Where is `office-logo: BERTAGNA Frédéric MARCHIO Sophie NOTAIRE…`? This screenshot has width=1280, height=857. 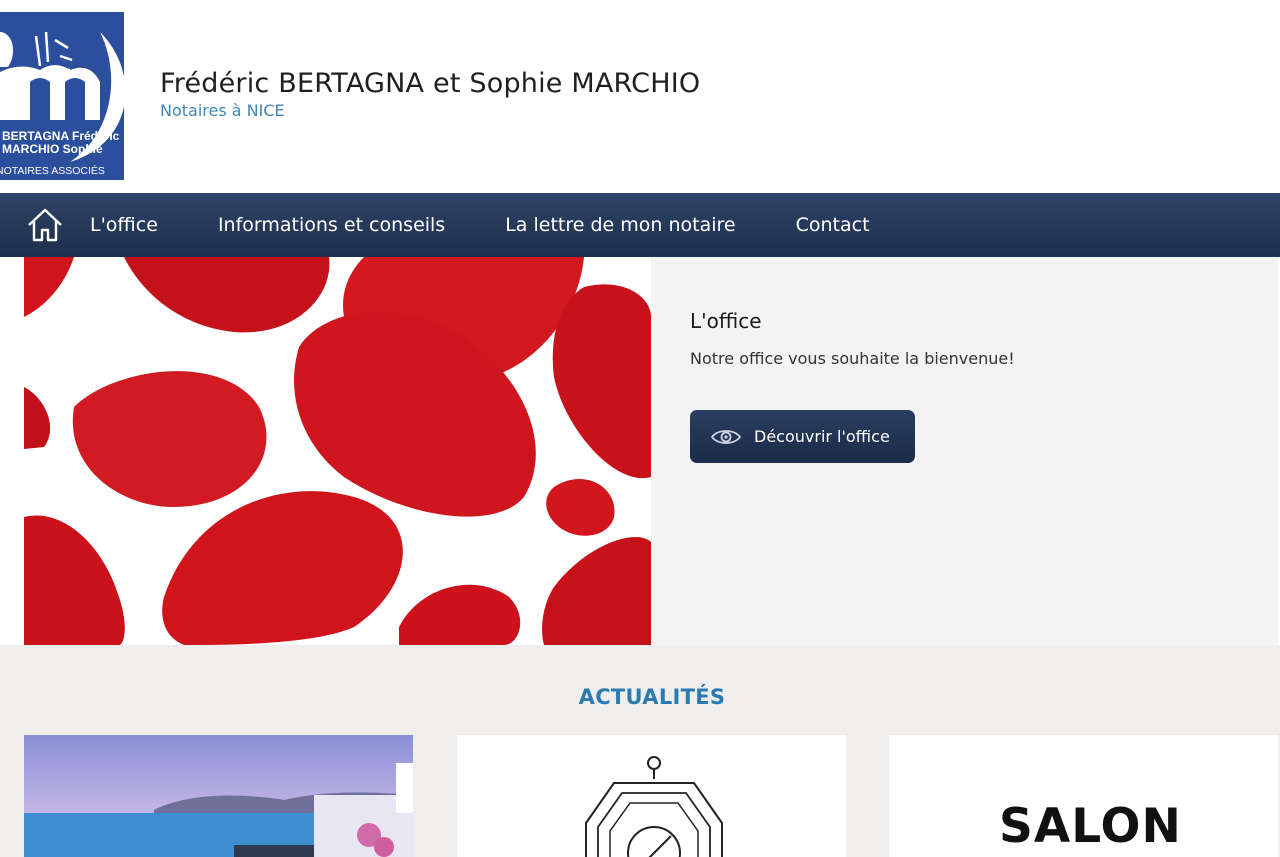 office-logo: BERTAGNA Frédéric MARCHIO Sophie NOTAIRE… is located at coordinates (62, 96).